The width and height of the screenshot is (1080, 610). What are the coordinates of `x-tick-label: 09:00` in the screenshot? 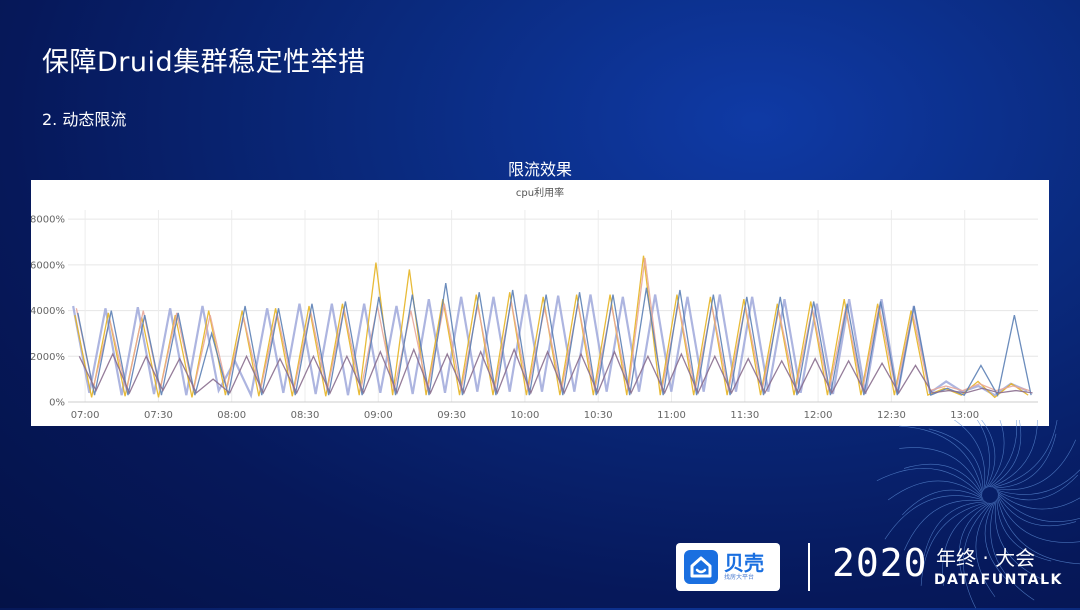 It's located at (378, 415).